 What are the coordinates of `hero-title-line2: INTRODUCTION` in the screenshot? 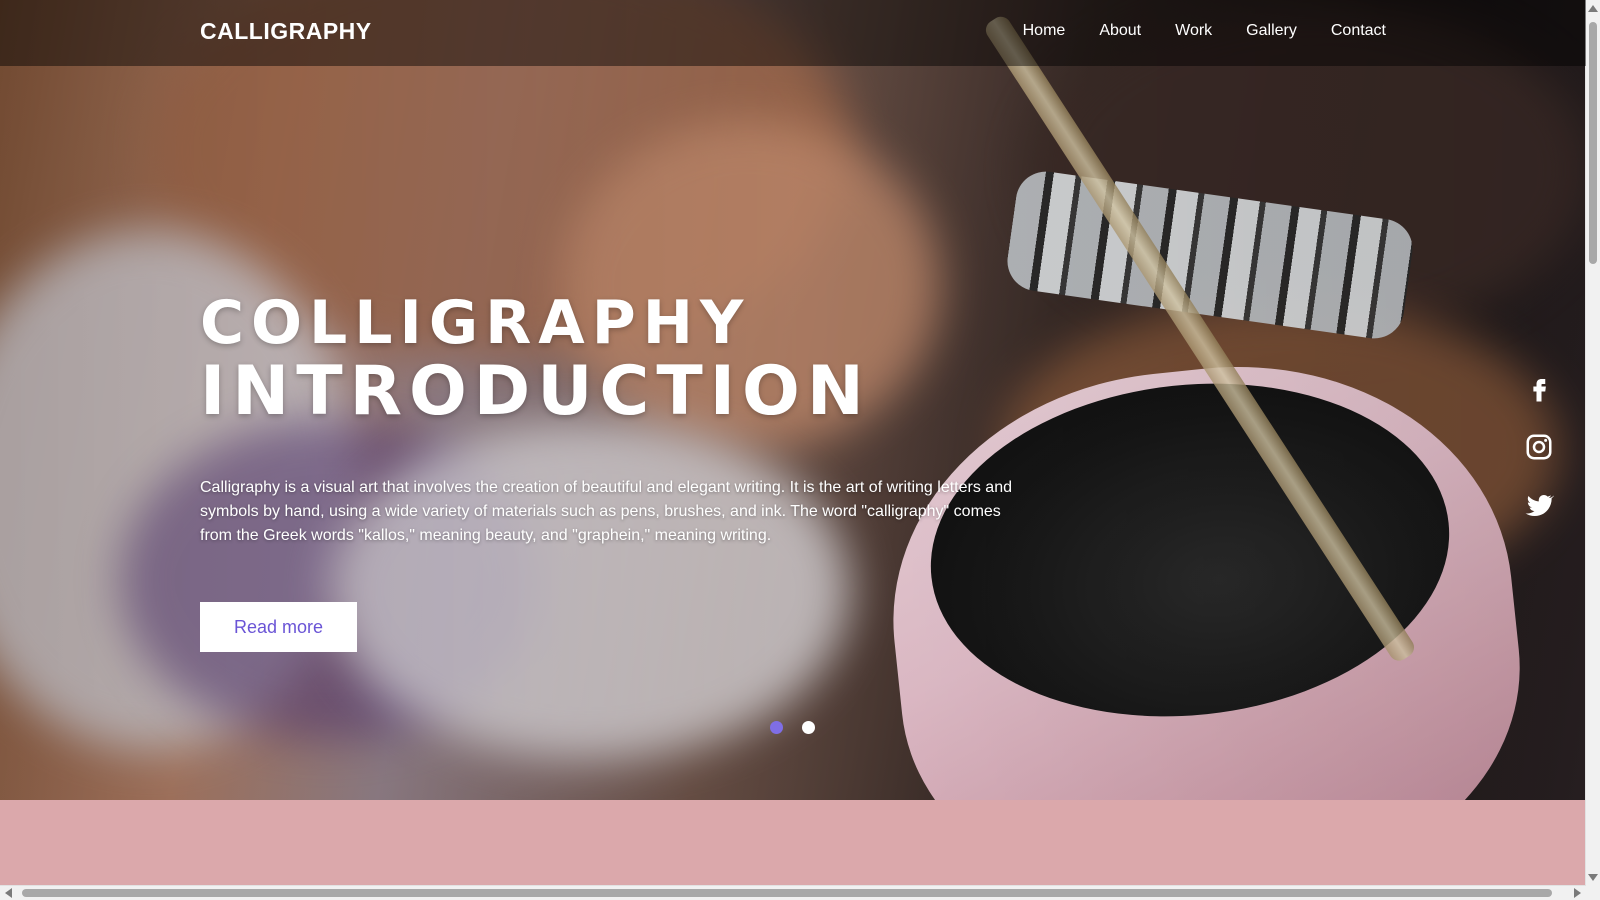 It's located at (535, 391).